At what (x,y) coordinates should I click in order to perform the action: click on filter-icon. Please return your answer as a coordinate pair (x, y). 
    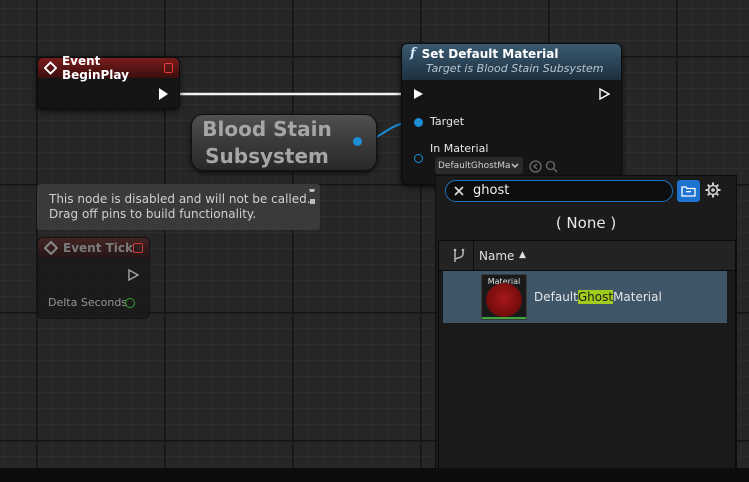
    Looking at the image, I should click on (459, 256).